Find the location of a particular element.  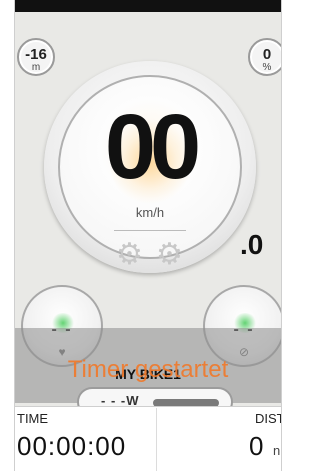

metrics-panel: TIME 00:00:00 DIST 0 n is located at coordinates (148, 438).